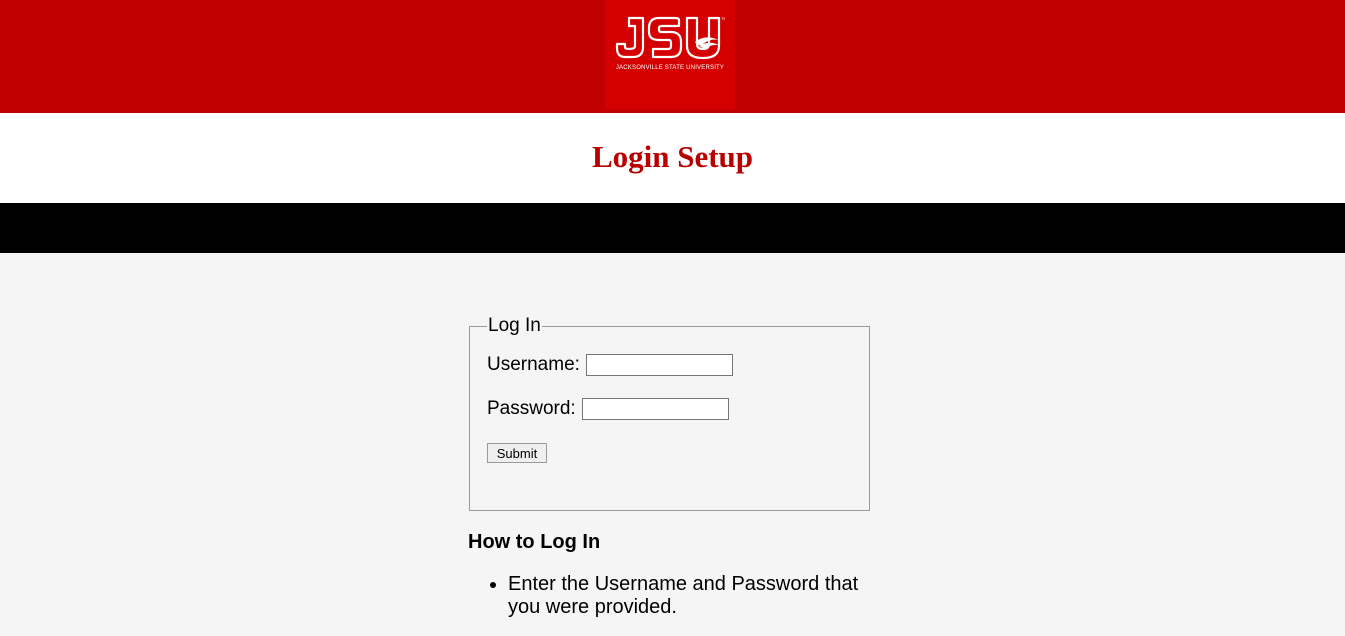 The image size is (1345, 636). Describe the element at coordinates (534, 542) in the screenshot. I see `howto-heading: How to Log In` at that location.